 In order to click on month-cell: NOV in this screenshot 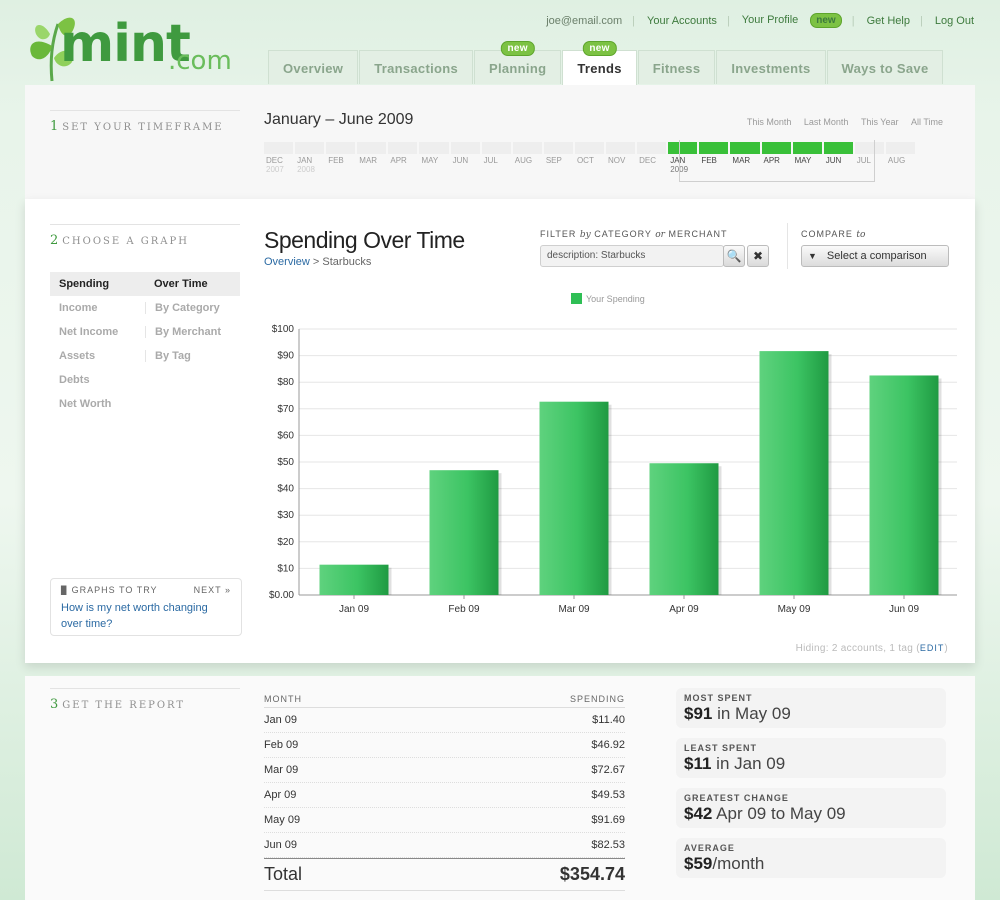, I will do `click(621, 158)`.